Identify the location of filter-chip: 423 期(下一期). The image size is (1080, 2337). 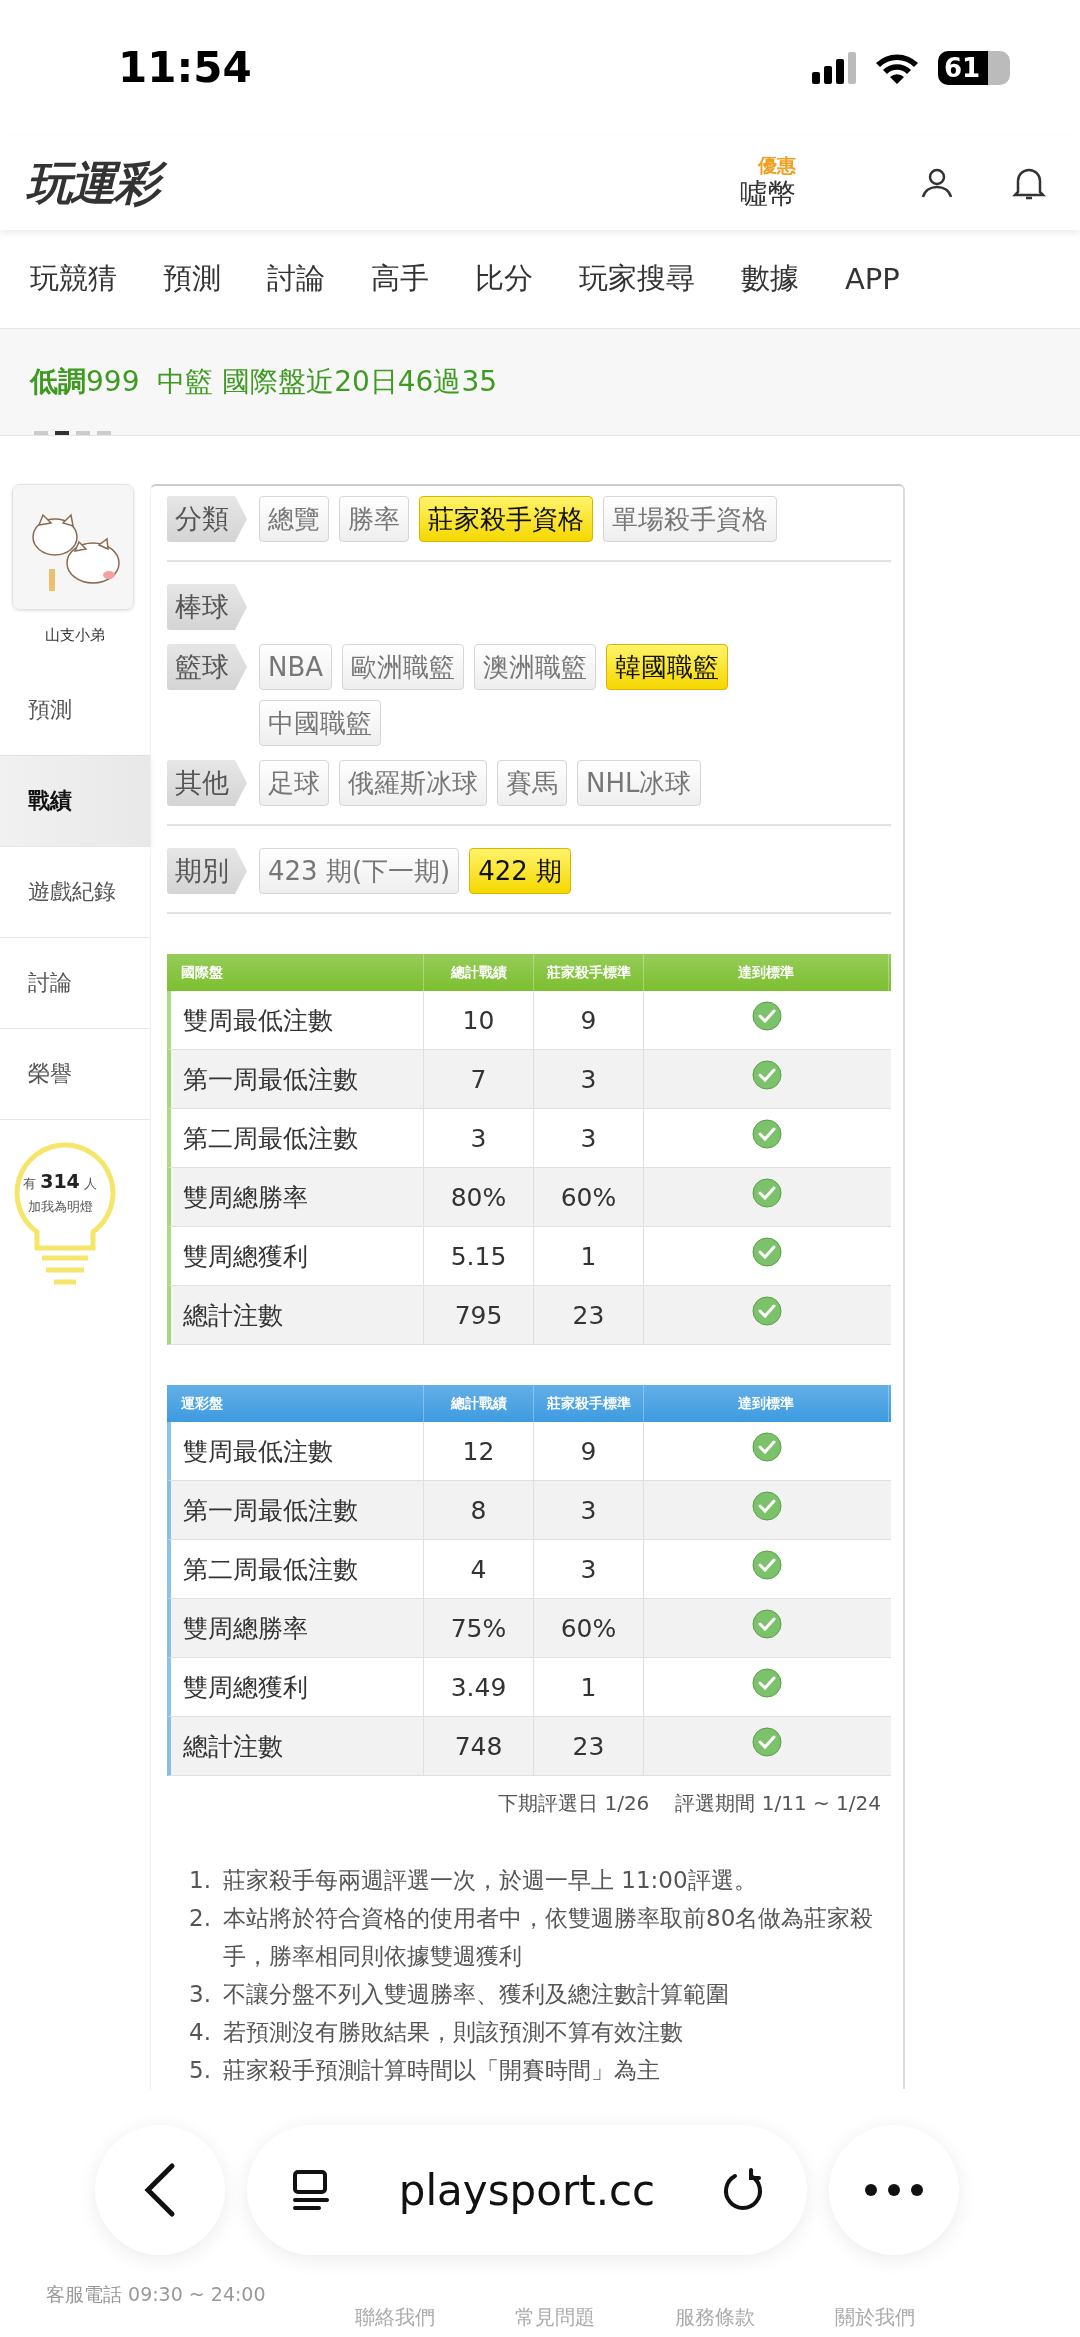
(359, 871).